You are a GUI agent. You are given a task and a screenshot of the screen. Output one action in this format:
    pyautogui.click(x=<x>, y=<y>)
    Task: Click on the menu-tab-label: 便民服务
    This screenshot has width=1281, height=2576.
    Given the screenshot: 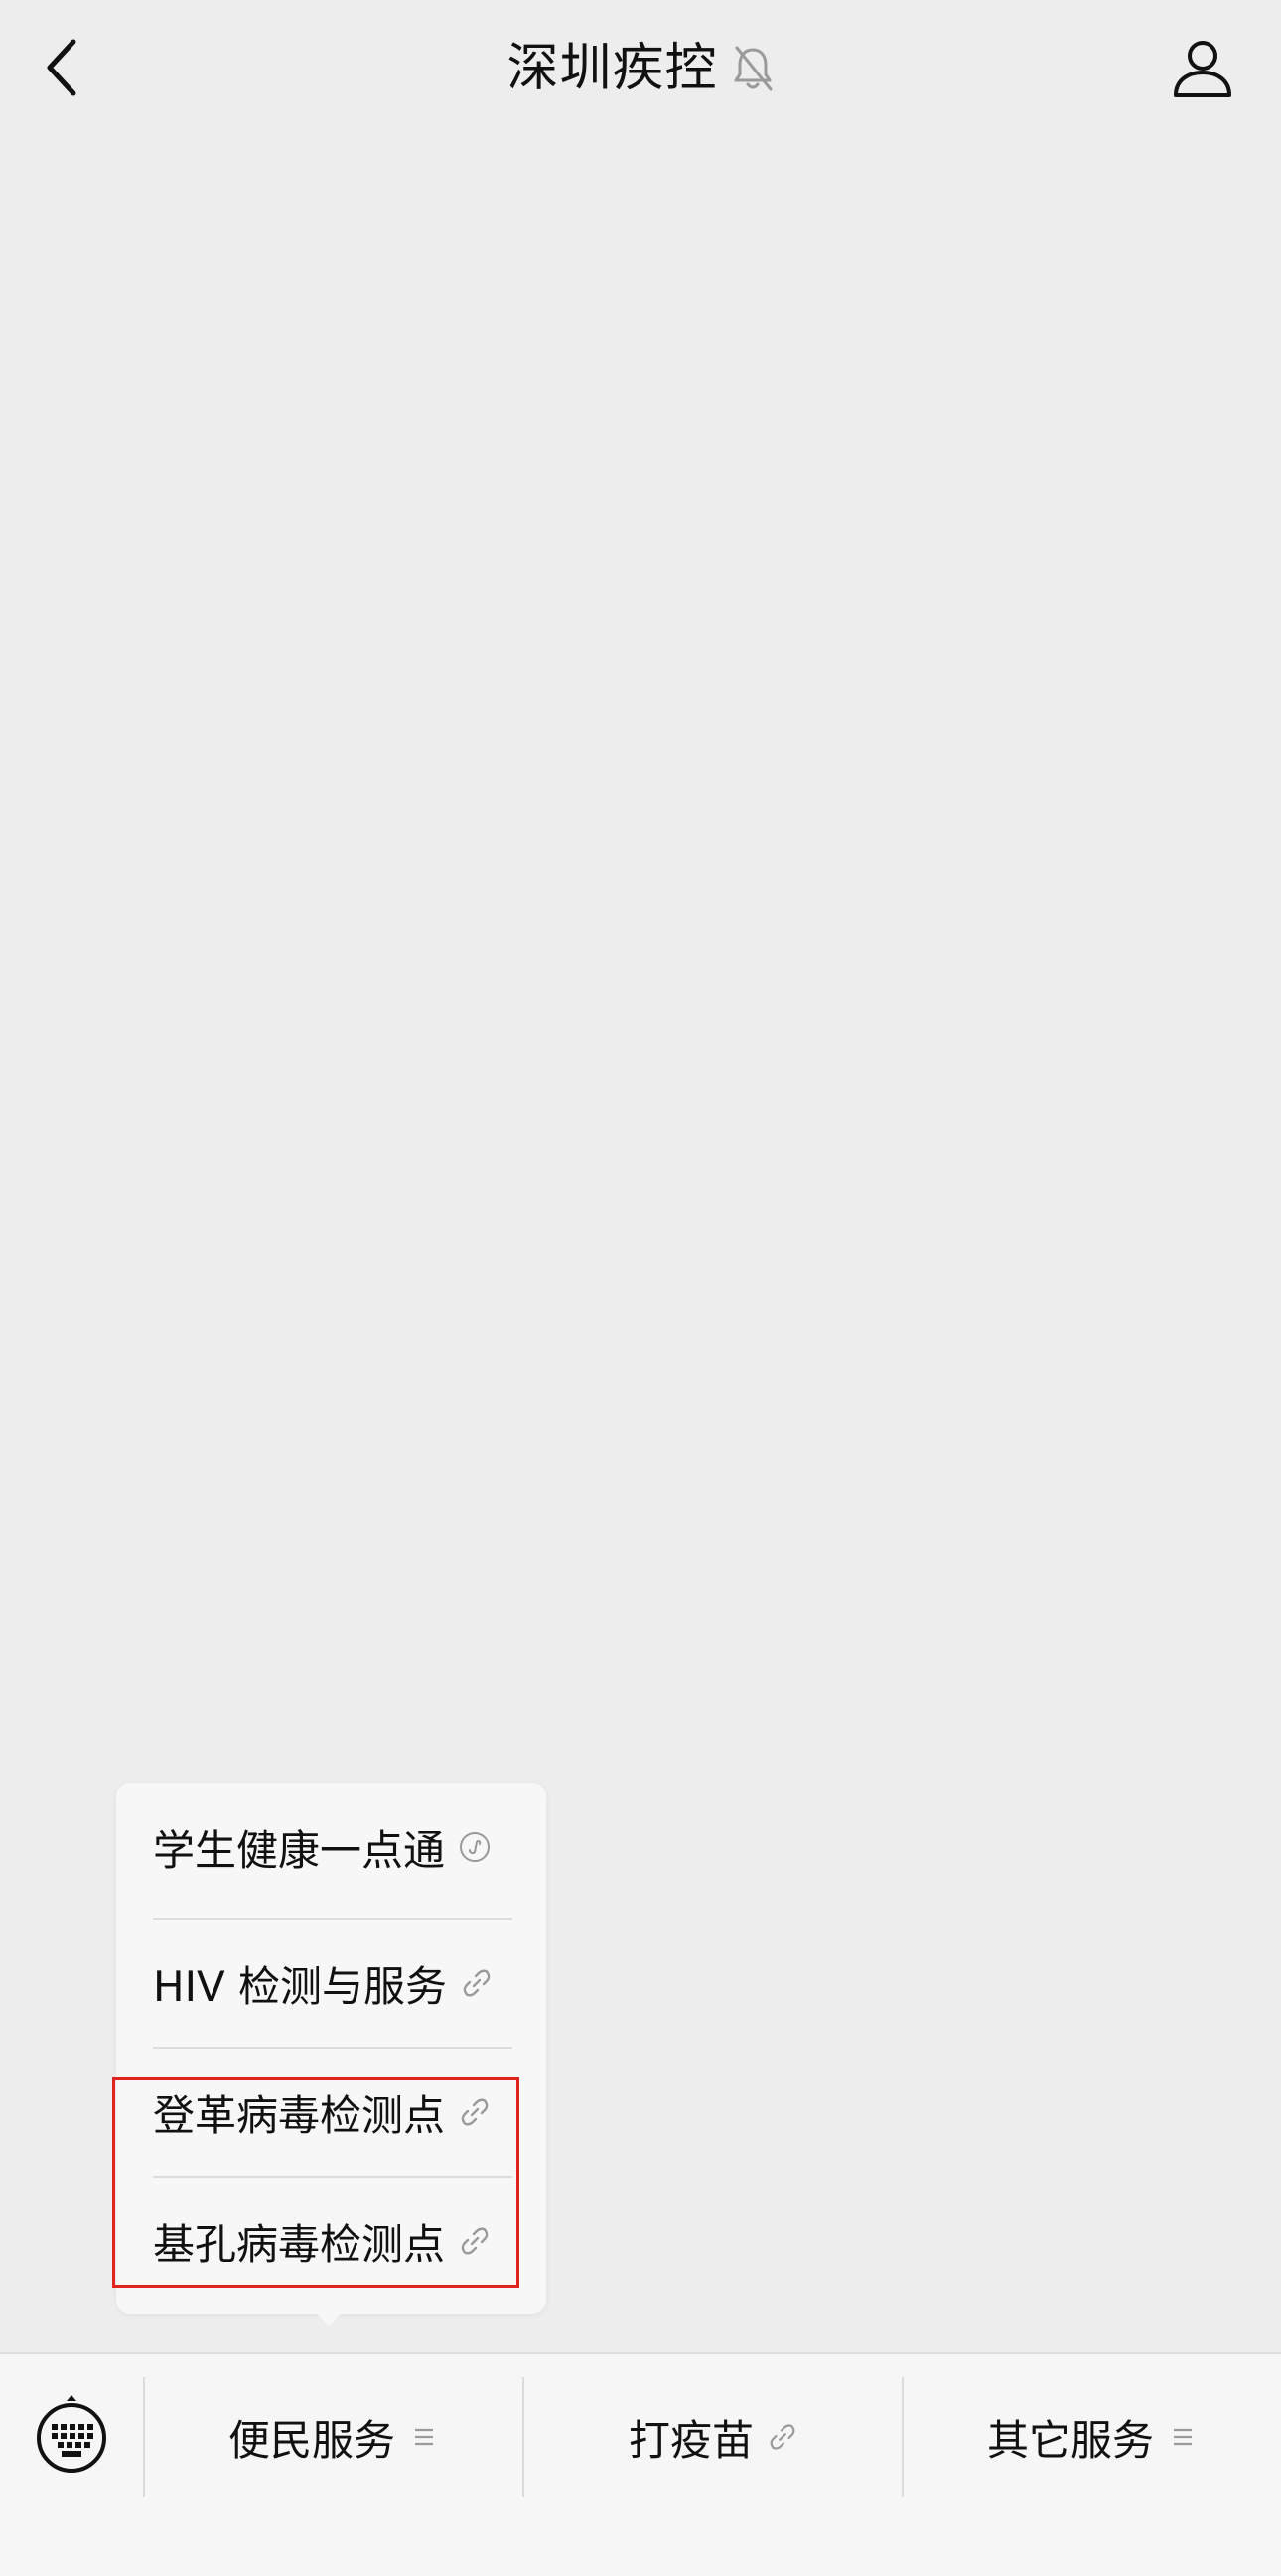 What is the action you would take?
    pyautogui.click(x=311, y=2440)
    